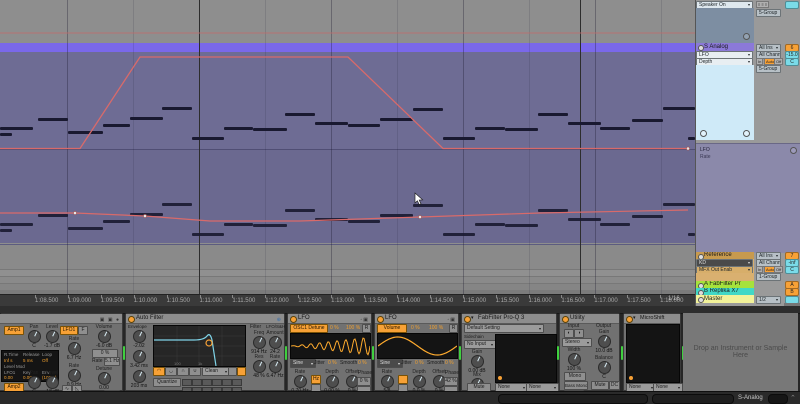  I want to click on track-header-s-analog: S Analog, so click(725, 47).